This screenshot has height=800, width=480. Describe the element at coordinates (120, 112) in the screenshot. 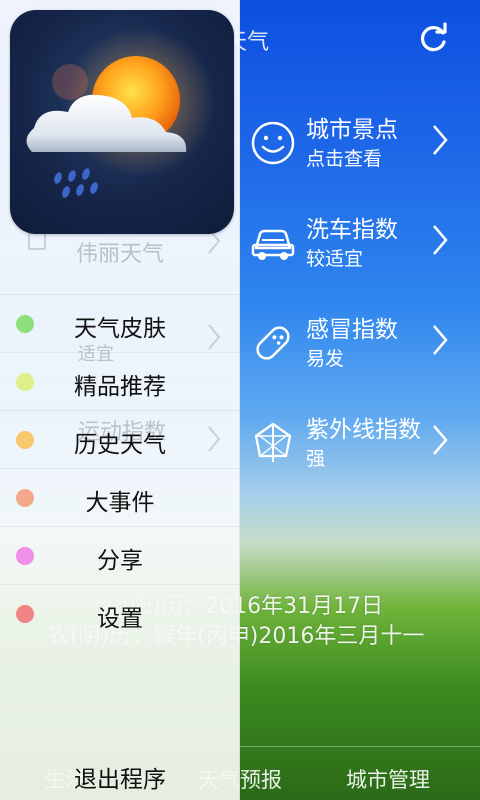

I see `sun-cloud-rain-icon` at that location.